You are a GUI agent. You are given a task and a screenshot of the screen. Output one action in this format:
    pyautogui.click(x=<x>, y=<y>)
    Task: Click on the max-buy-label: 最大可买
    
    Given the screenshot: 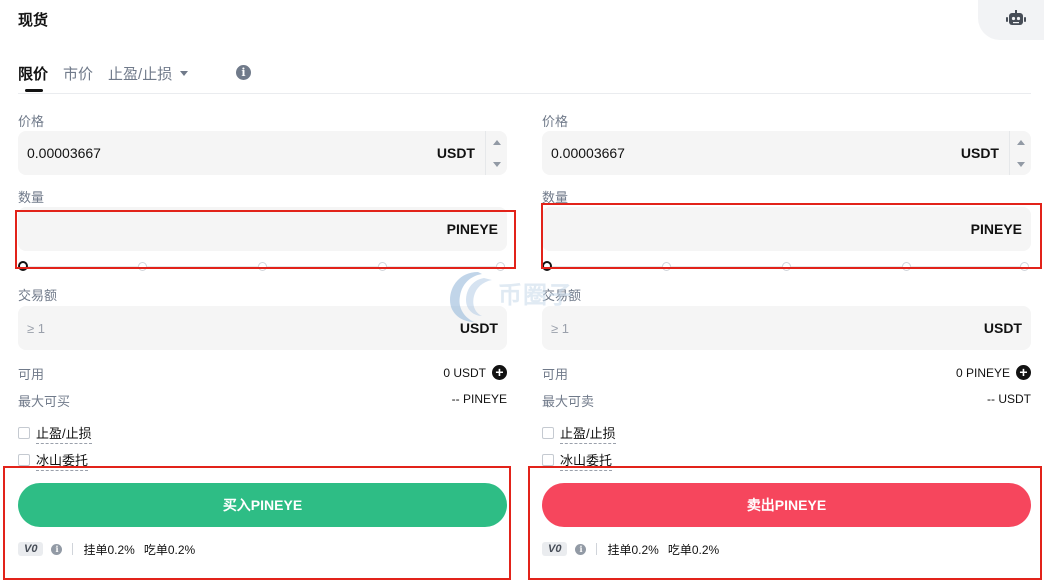 What is the action you would take?
    pyautogui.click(x=44, y=401)
    